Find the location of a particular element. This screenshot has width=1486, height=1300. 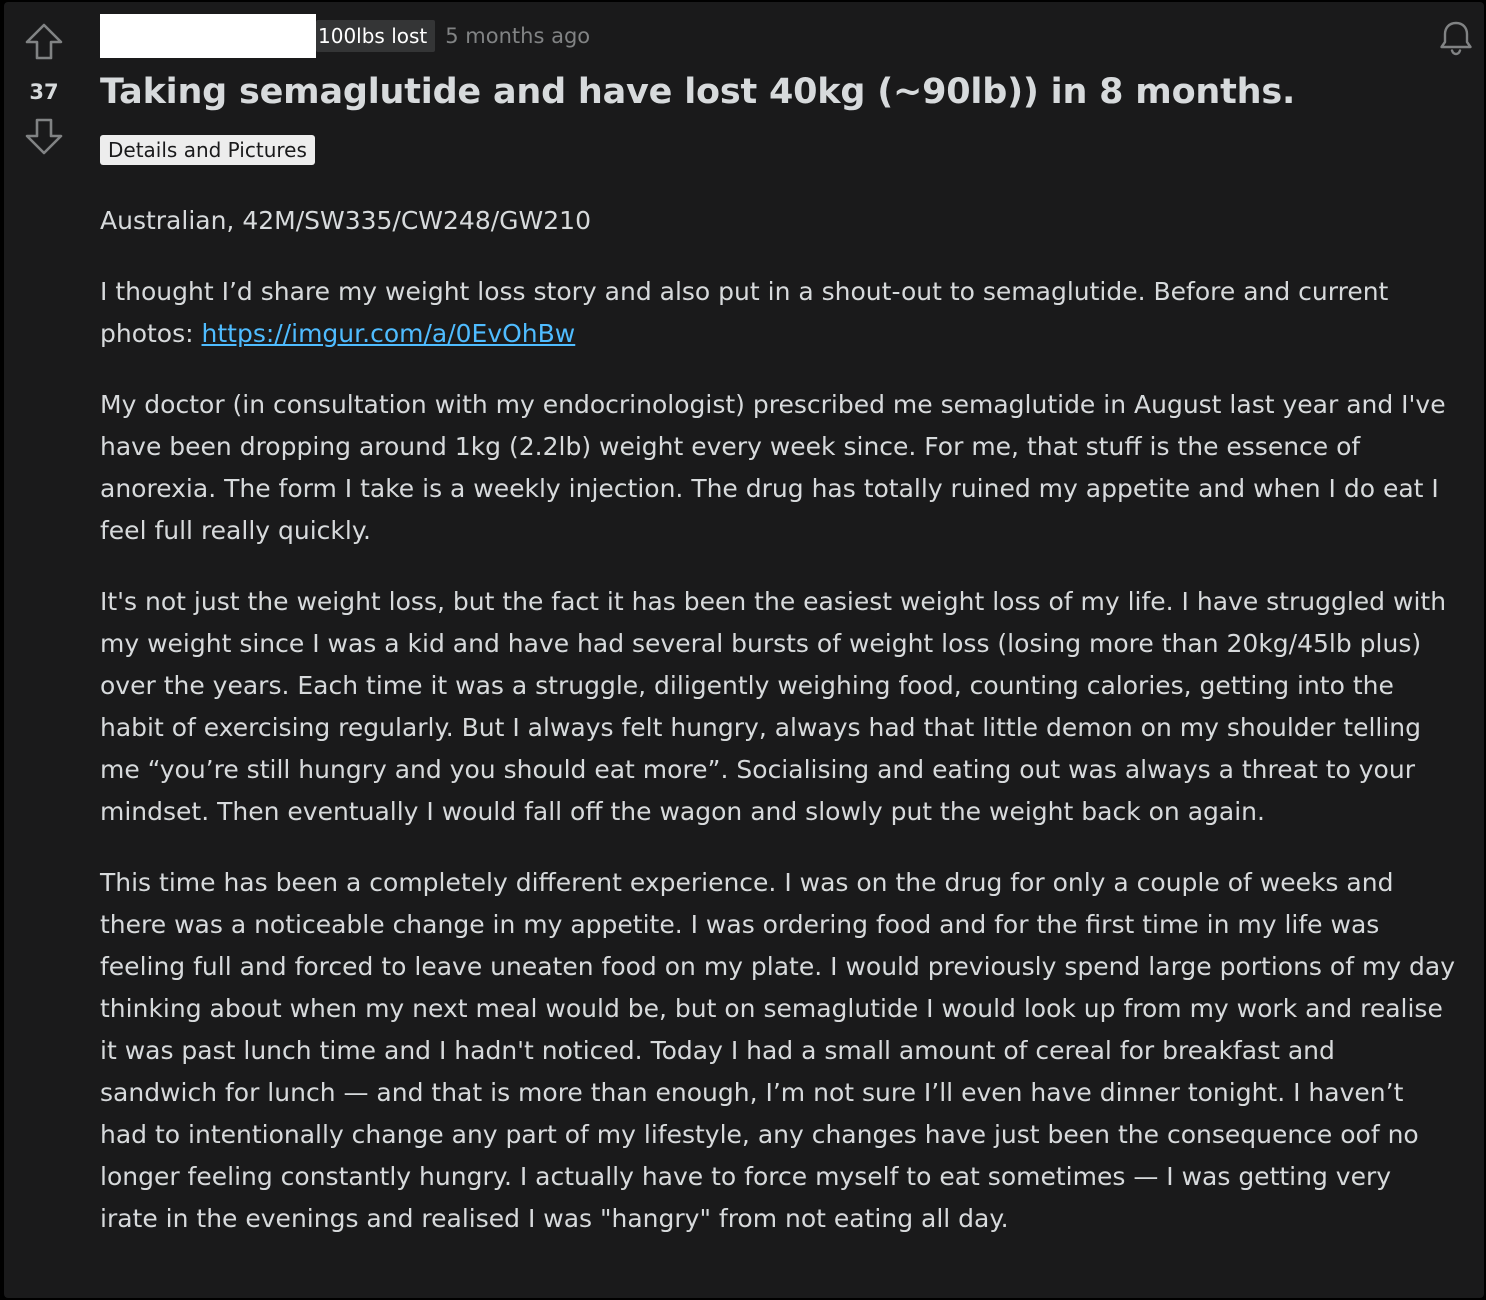

vote-count: 37 is located at coordinates (44, 92).